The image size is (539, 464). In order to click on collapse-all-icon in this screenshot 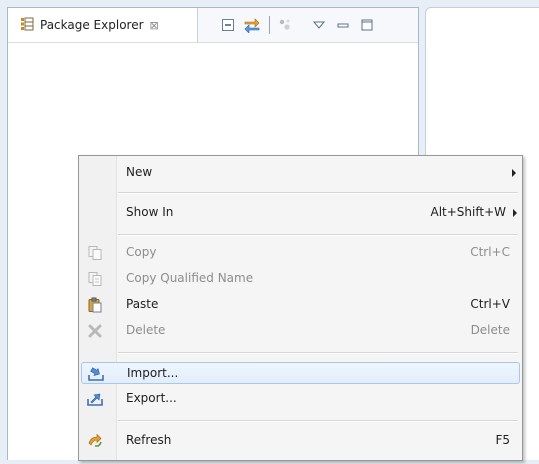, I will do `click(228, 25)`.